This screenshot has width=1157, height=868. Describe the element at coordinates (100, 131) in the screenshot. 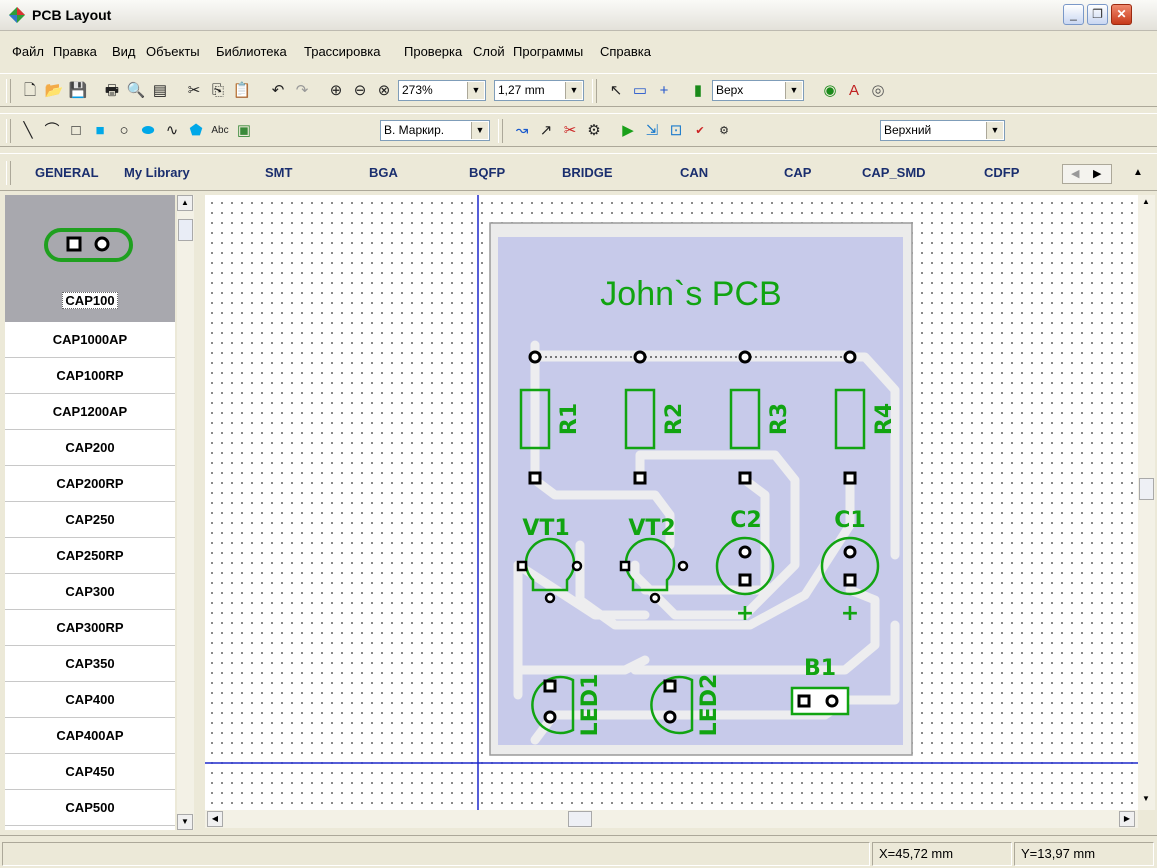

I see `filled-rectangle-icon: ■` at that location.